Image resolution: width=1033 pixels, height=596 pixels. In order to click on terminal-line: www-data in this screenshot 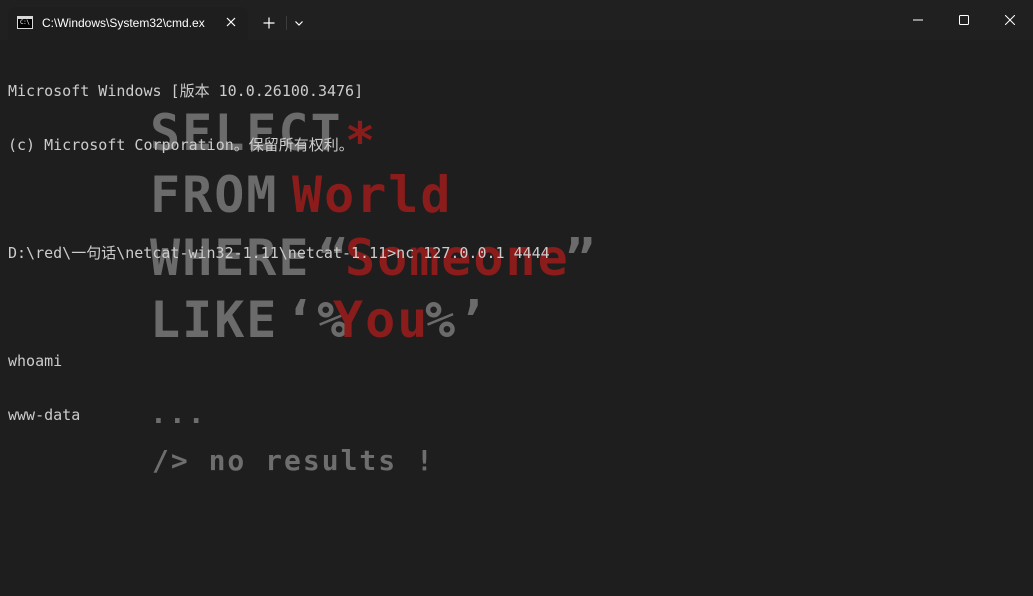, I will do `click(44, 415)`.